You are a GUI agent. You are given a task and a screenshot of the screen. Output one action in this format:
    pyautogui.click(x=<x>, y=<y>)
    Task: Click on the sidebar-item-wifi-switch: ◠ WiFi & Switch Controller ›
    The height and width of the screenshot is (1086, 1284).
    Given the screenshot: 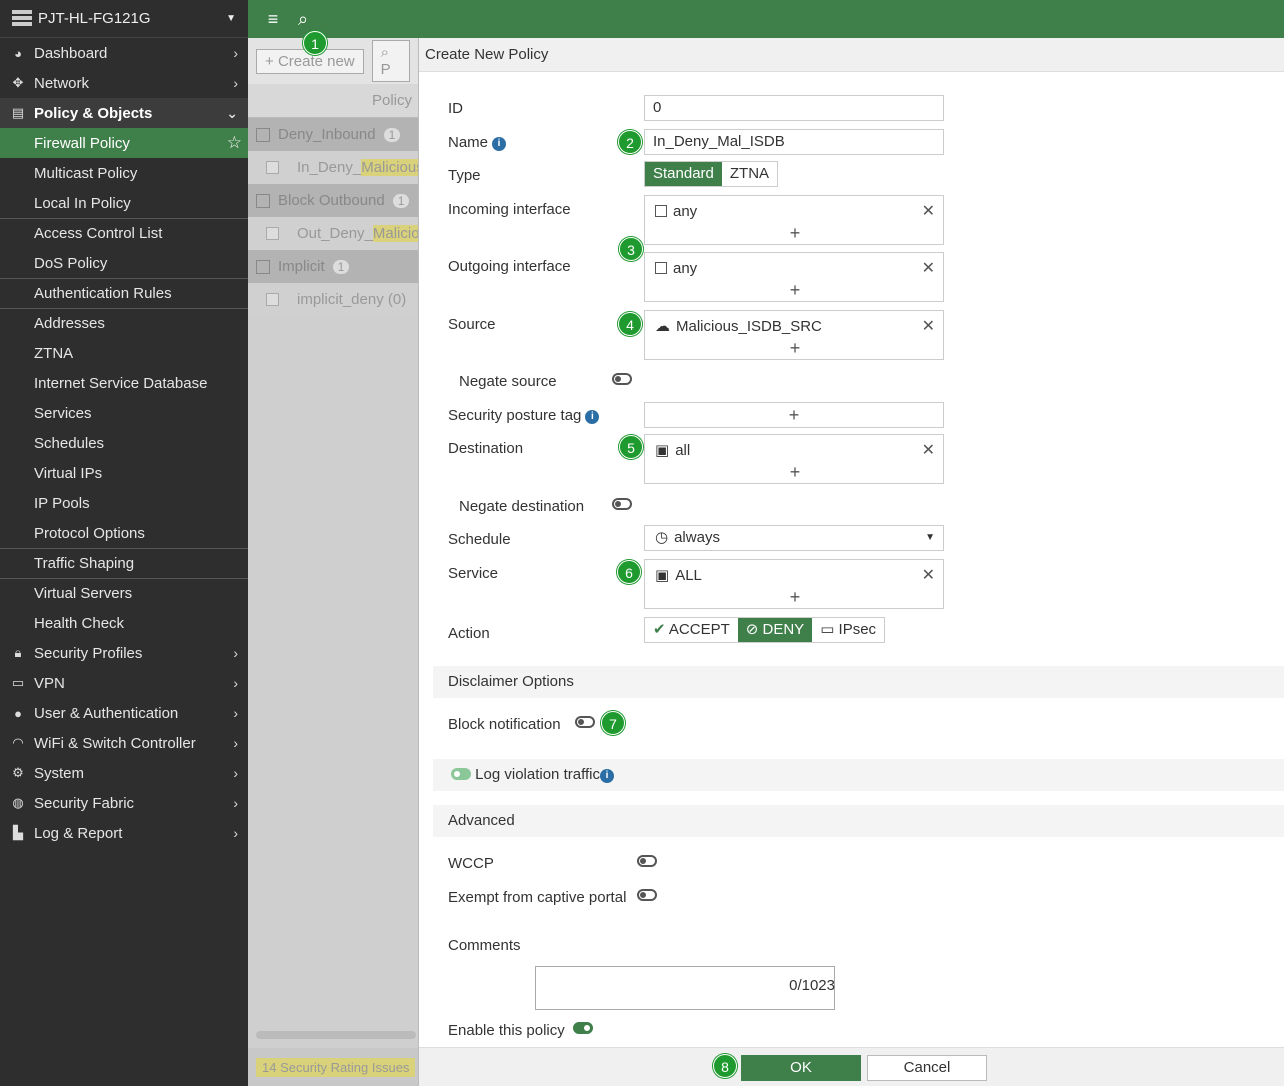 What is the action you would take?
    pyautogui.click(x=124, y=743)
    